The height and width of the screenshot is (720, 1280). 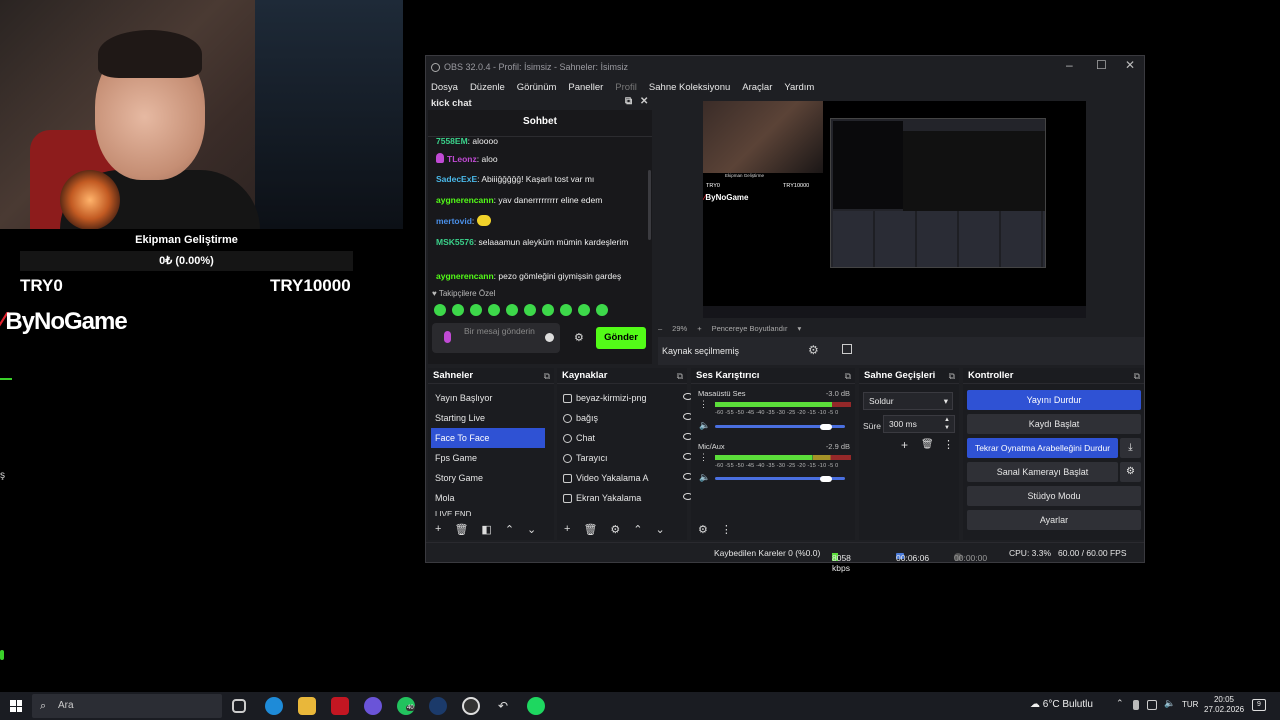 I want to click on scene-item: LIVE END, so click(x=488, y=512).